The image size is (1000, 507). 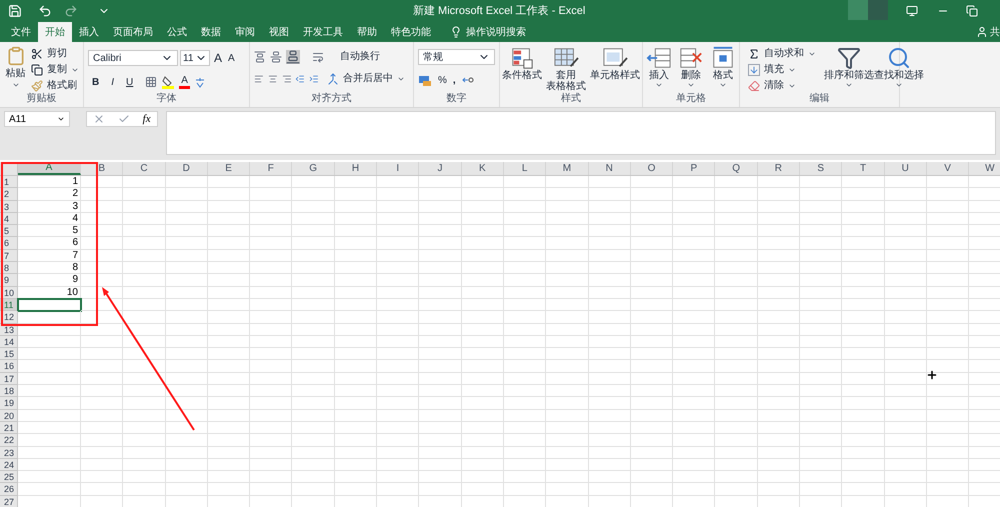 What do you see at coordinates (49, 219) in the screenshot?
I see `table-cell: 4` at bounding box center [49, 219].